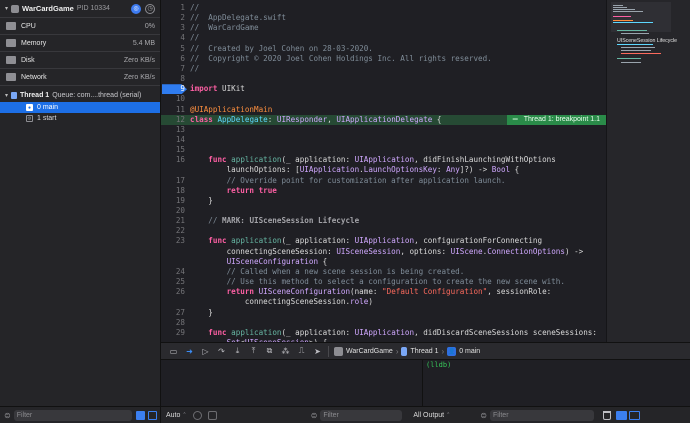  I want to click on console-filter-input: Filter, so click(541, 415).